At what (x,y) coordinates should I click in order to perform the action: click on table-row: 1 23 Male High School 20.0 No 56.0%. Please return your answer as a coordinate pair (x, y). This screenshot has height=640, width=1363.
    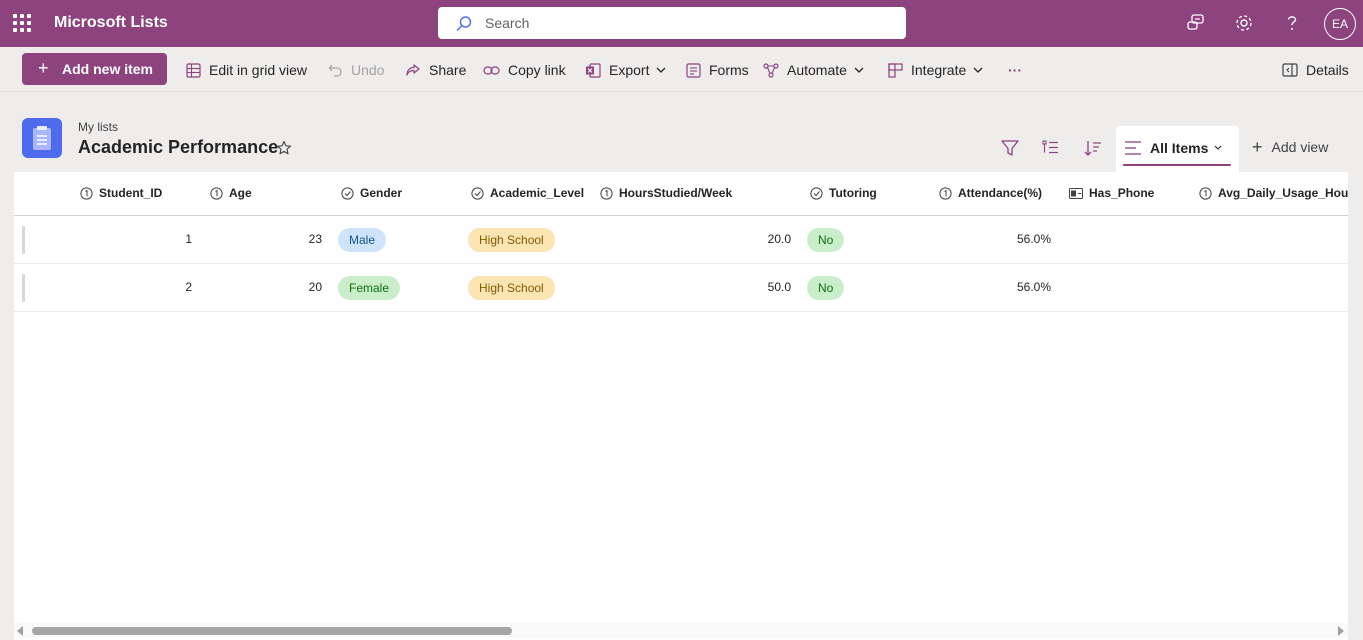
    Looking at the image, I should click on (681, 240).